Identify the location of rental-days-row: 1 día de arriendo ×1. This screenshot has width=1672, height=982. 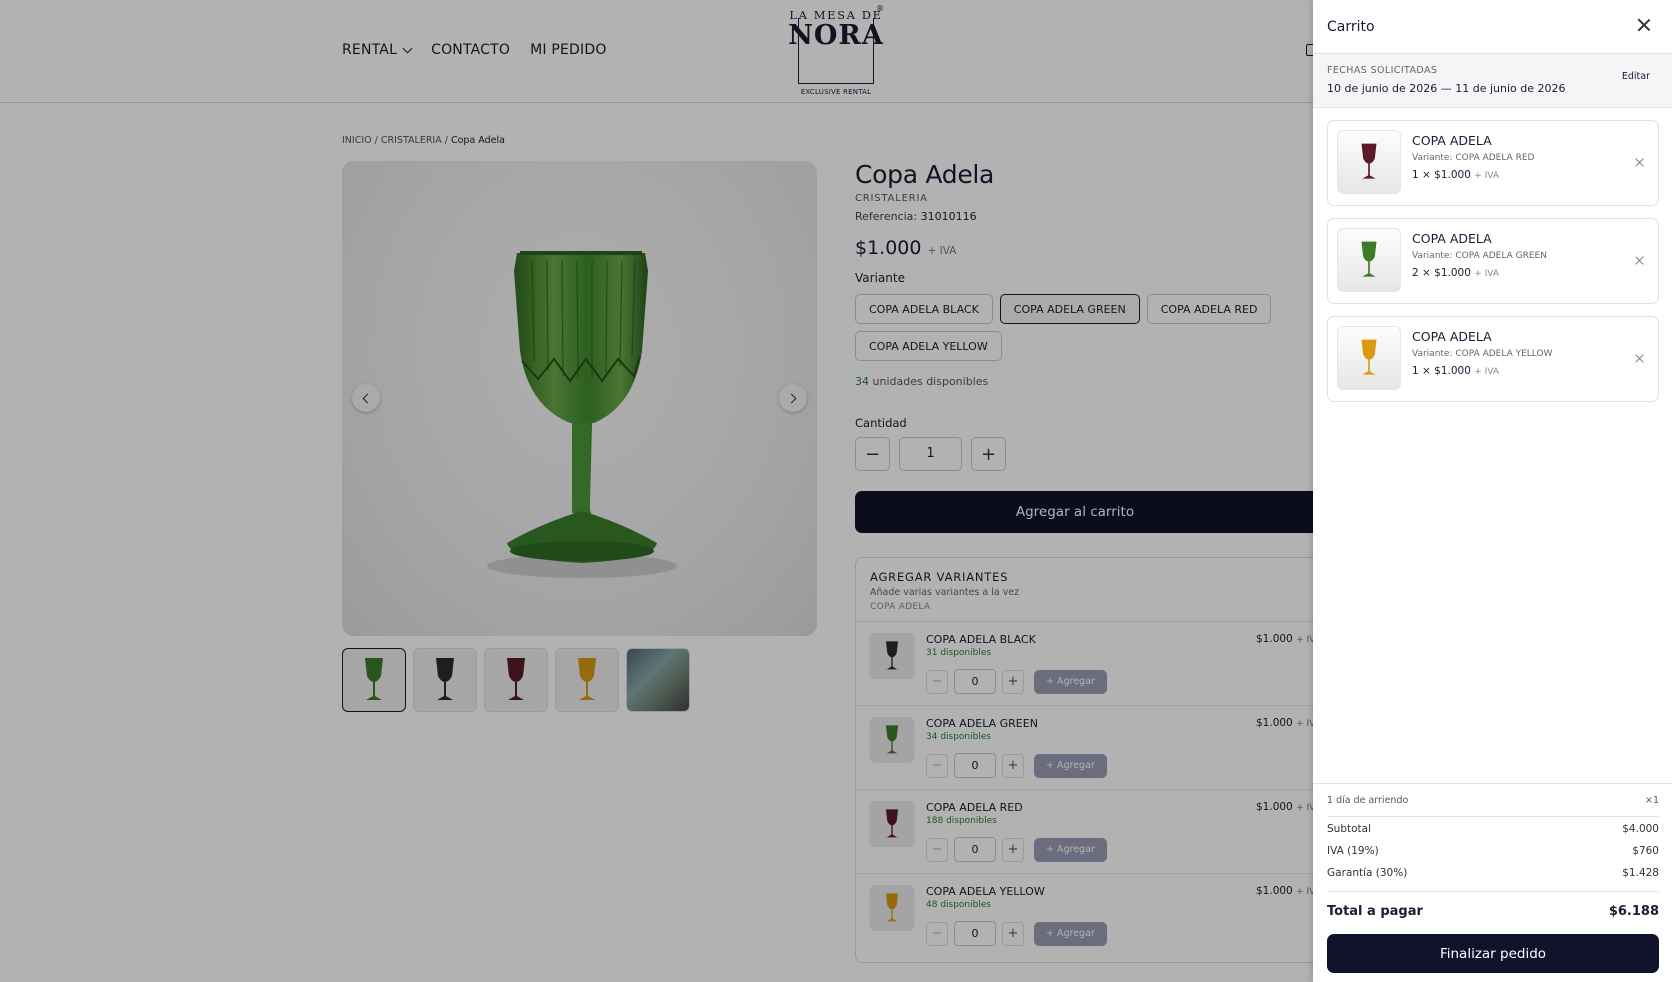
(1493, 800).